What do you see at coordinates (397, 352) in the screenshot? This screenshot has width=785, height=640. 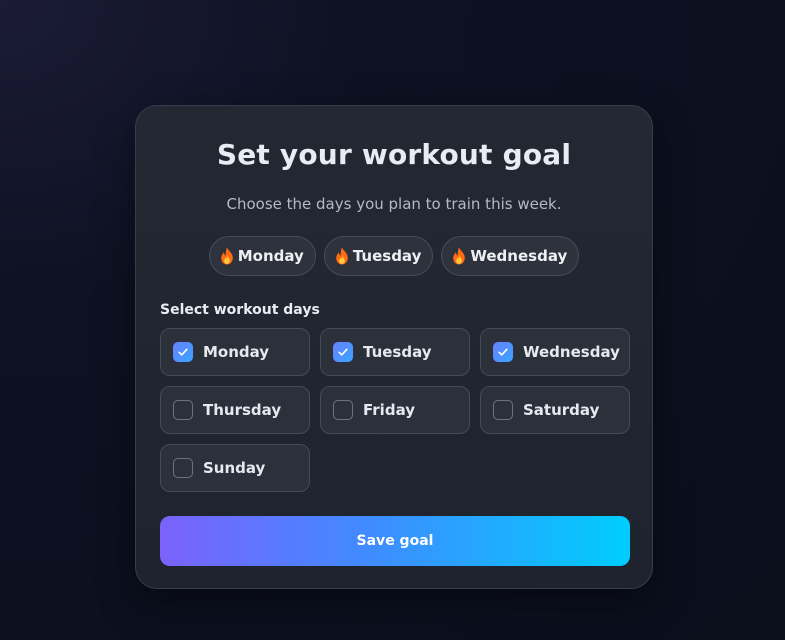 I see `day-label: Tuesday` at bounding box center [397, 352].